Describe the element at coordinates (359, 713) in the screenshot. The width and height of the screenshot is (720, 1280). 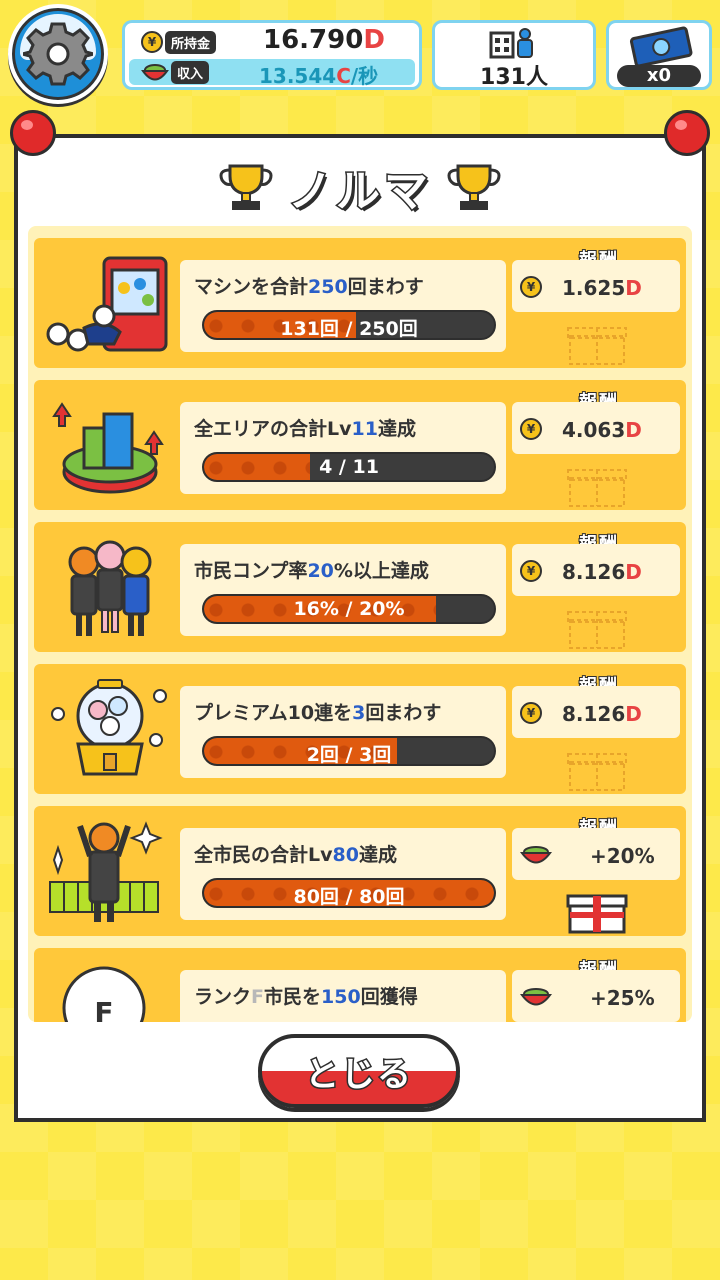
I see `task-desc-number: 3` at that location.